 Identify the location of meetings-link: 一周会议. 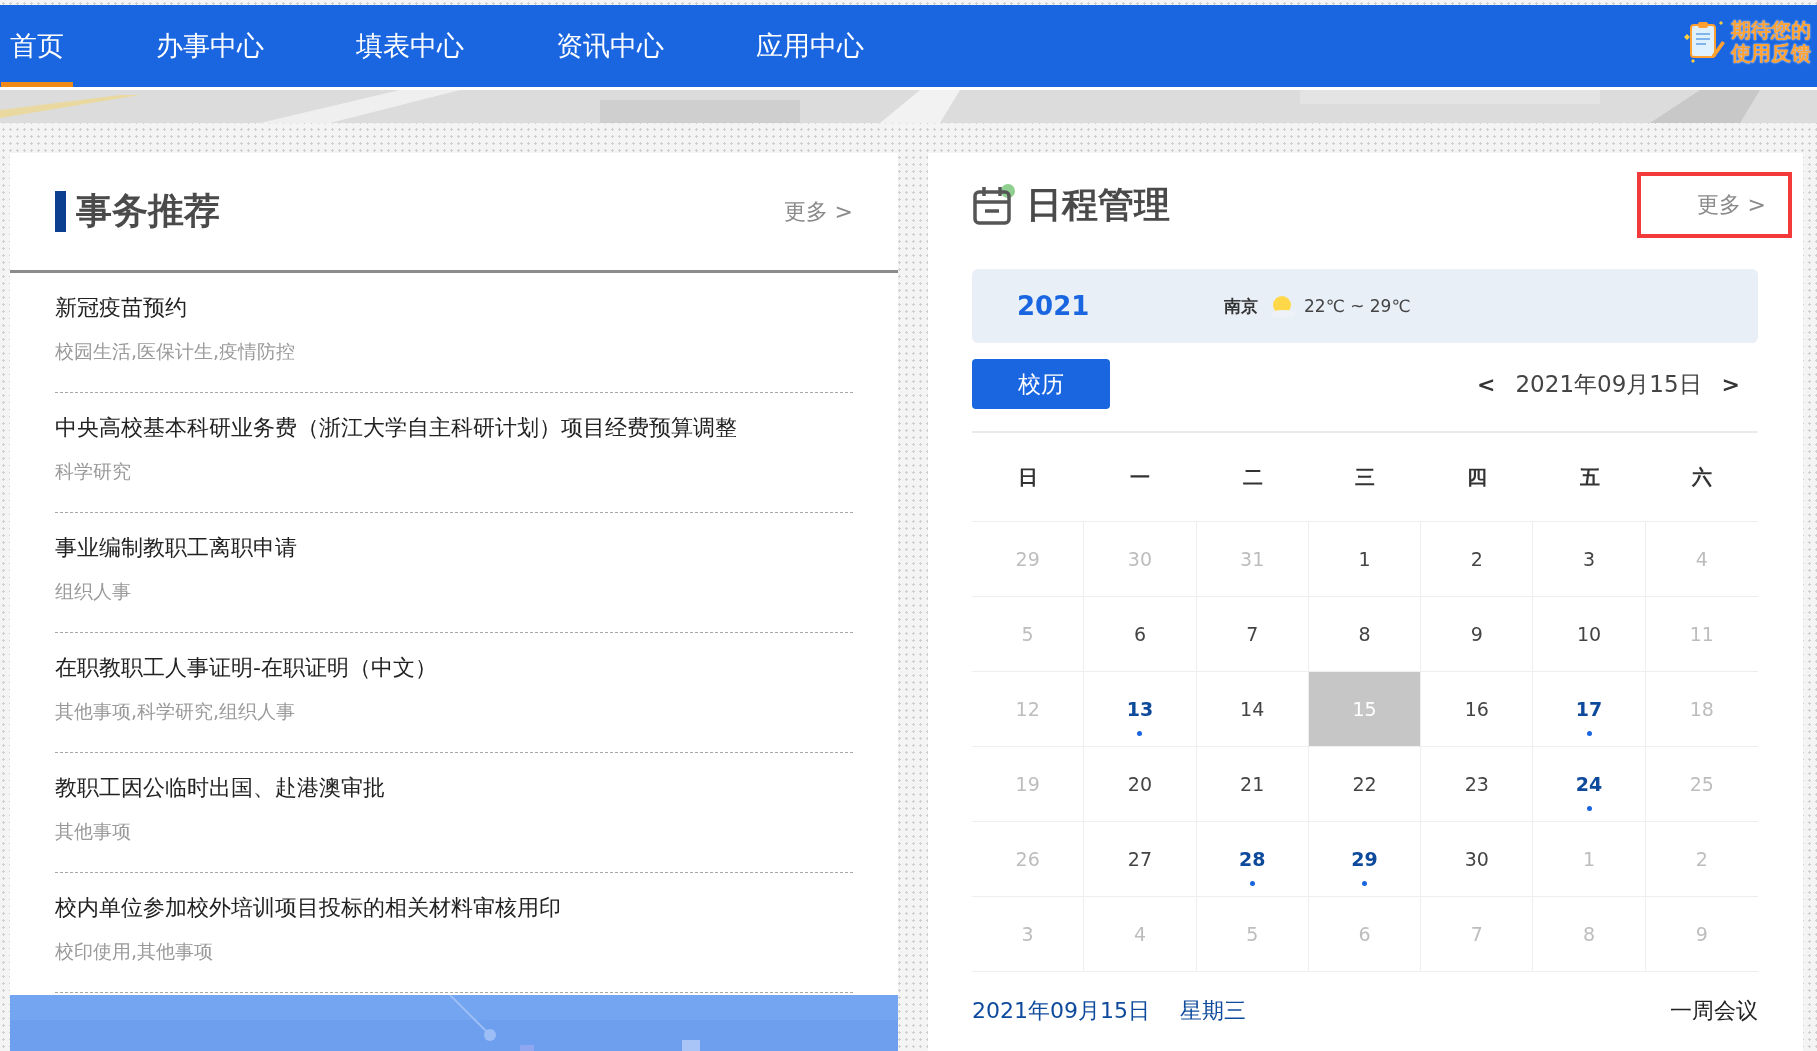
(1714, 1011).